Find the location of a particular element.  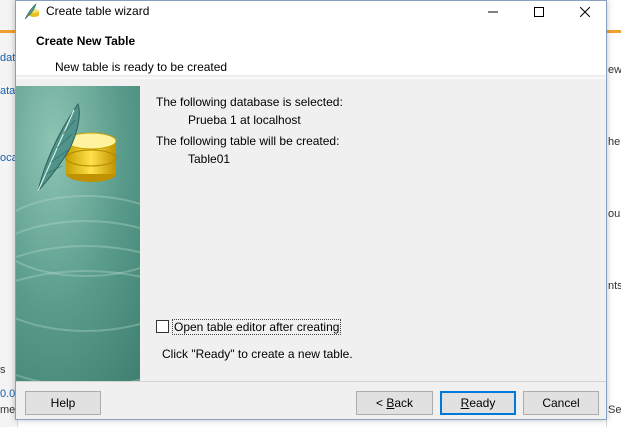

ready-button-mnemonic: R is located at coordinates (465, 403).